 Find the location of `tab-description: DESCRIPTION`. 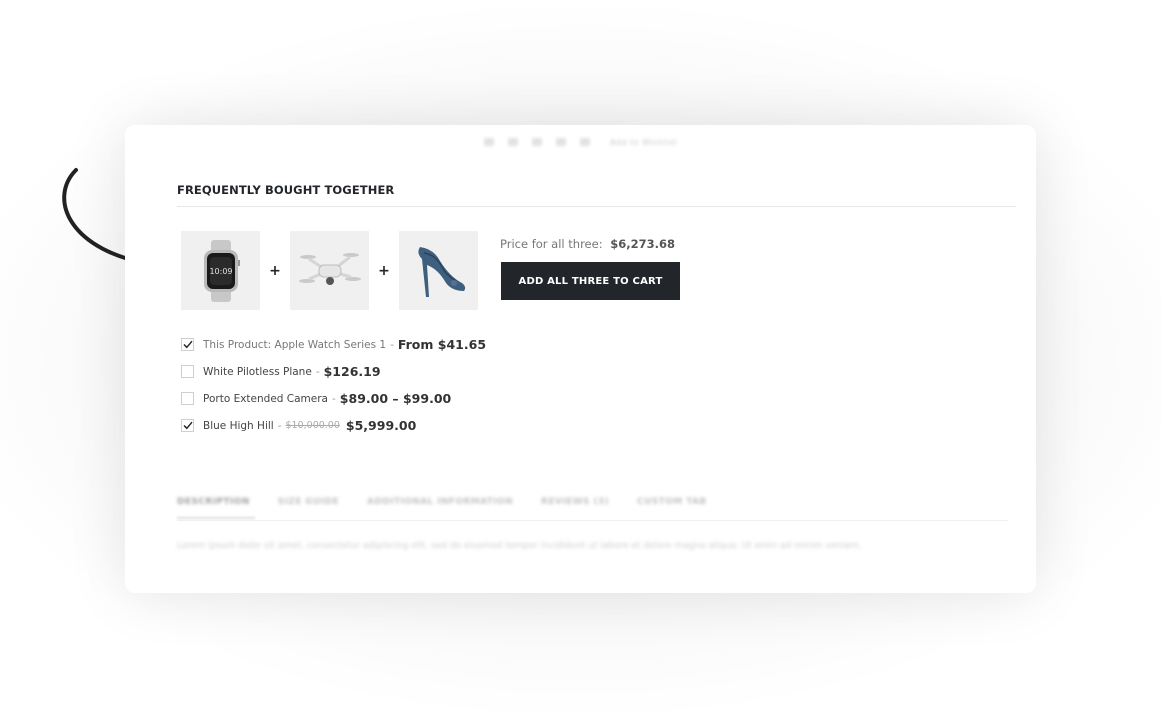

tab-description: DESCRIPTION is located at coordinates (213, 502).